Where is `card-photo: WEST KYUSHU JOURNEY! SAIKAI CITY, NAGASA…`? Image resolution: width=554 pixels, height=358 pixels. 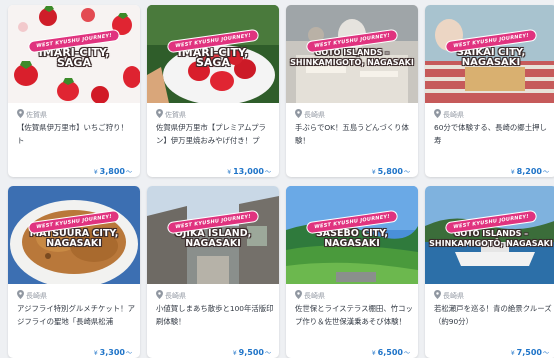
card-photo: WEST KYUSHU JOURNEY! SAIKAI CITY, NAGASA… is located at coordinates (489, 54).